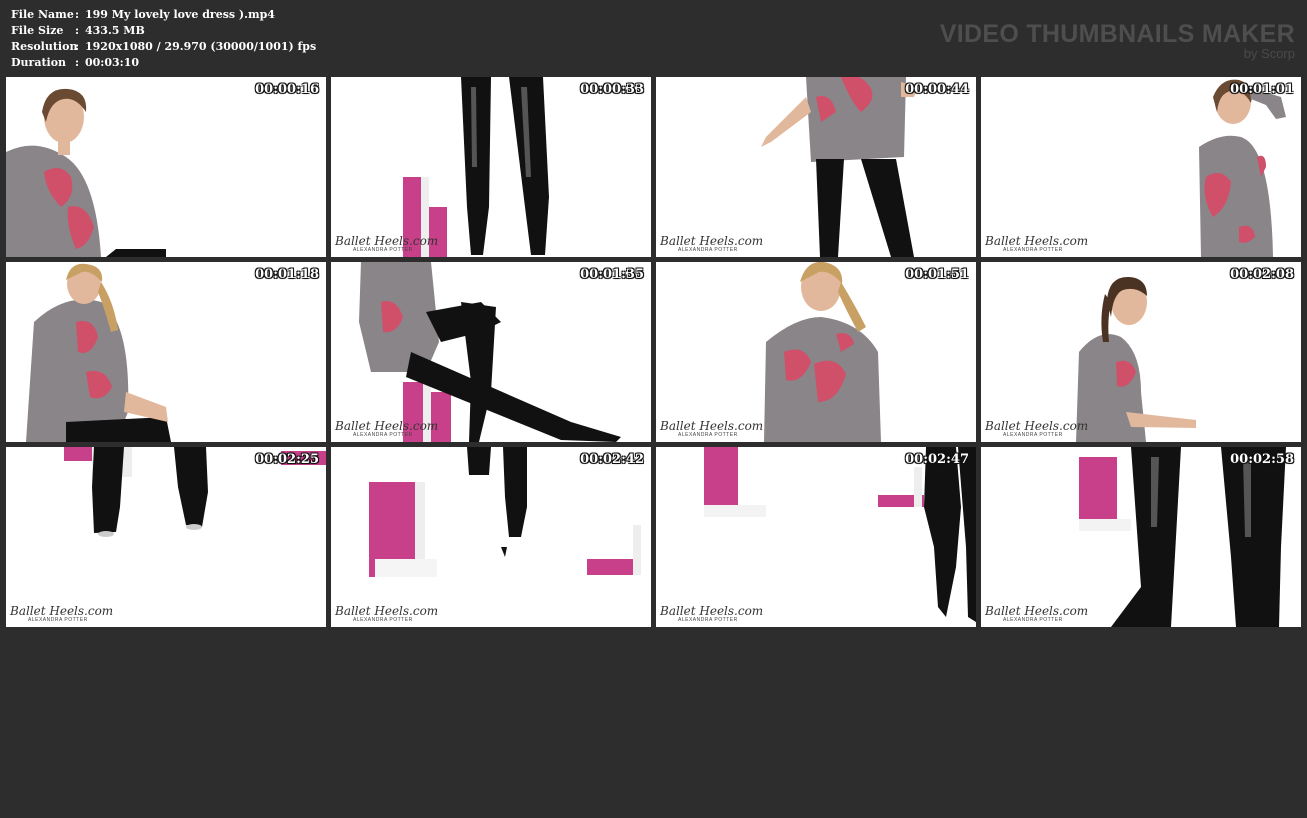  Describe the element at coordinates (1262, 89) in the screenshot. I see `timestamp: 00:01:01` at that location.